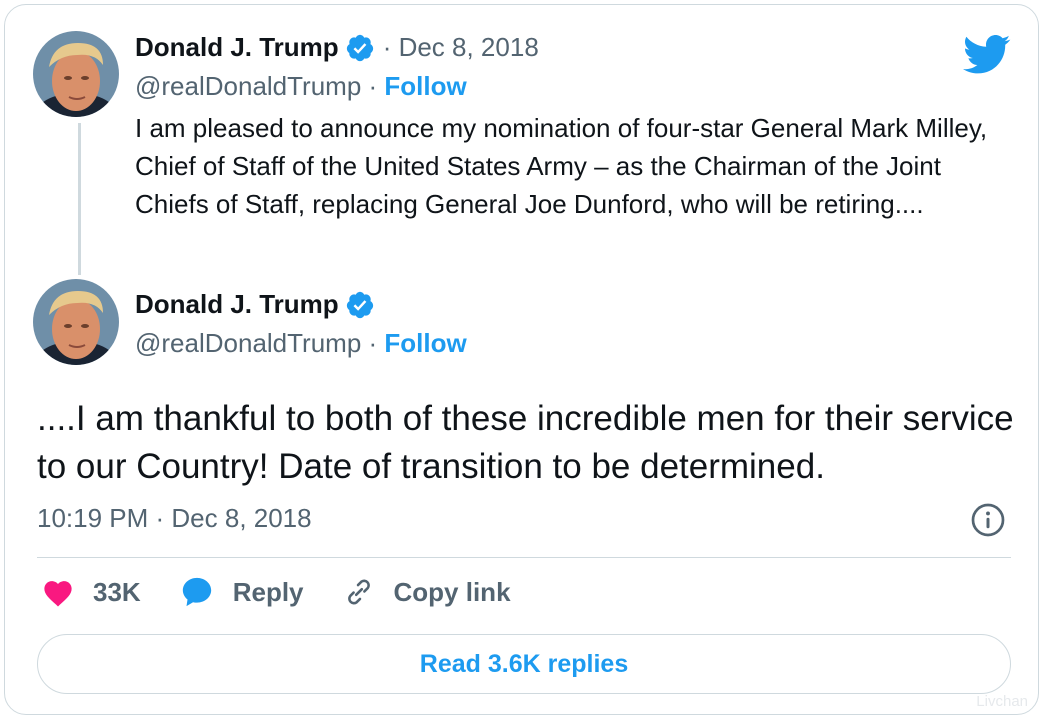 This screenshot has height=723, width=1051. I want to click on action-bar: 33K Reply Copy link, so click(295, 592).